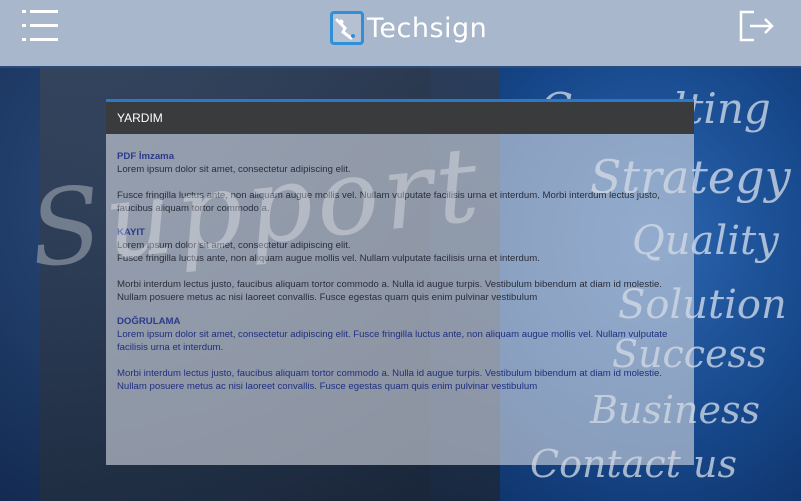 The image size is (801, 501). I want to click on section-heading: DOĞRULAMA, so click(149, 321).